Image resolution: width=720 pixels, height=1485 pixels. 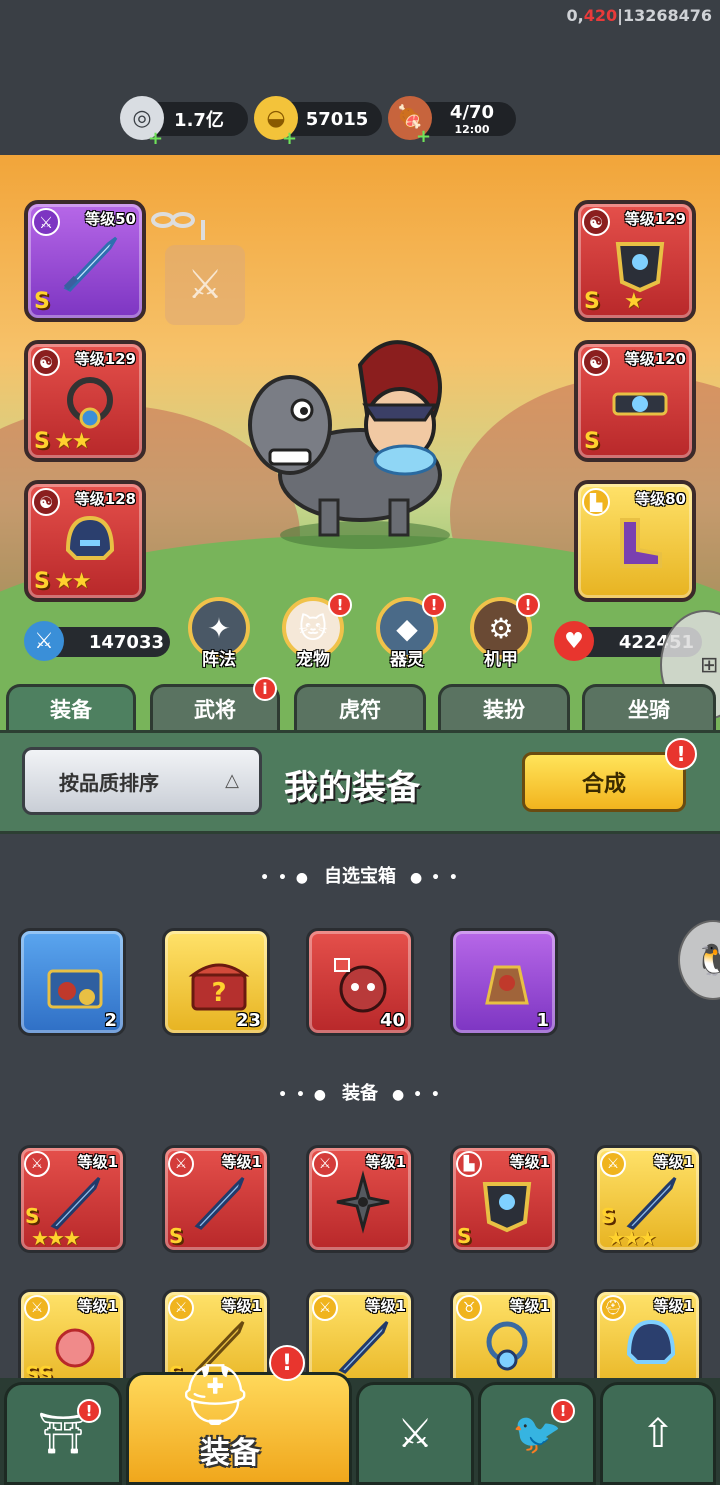 What do you see at coordinates (232, 780) in the screenshot?
I see `triangle-up-icon: △` at bounding box center [232, 780].